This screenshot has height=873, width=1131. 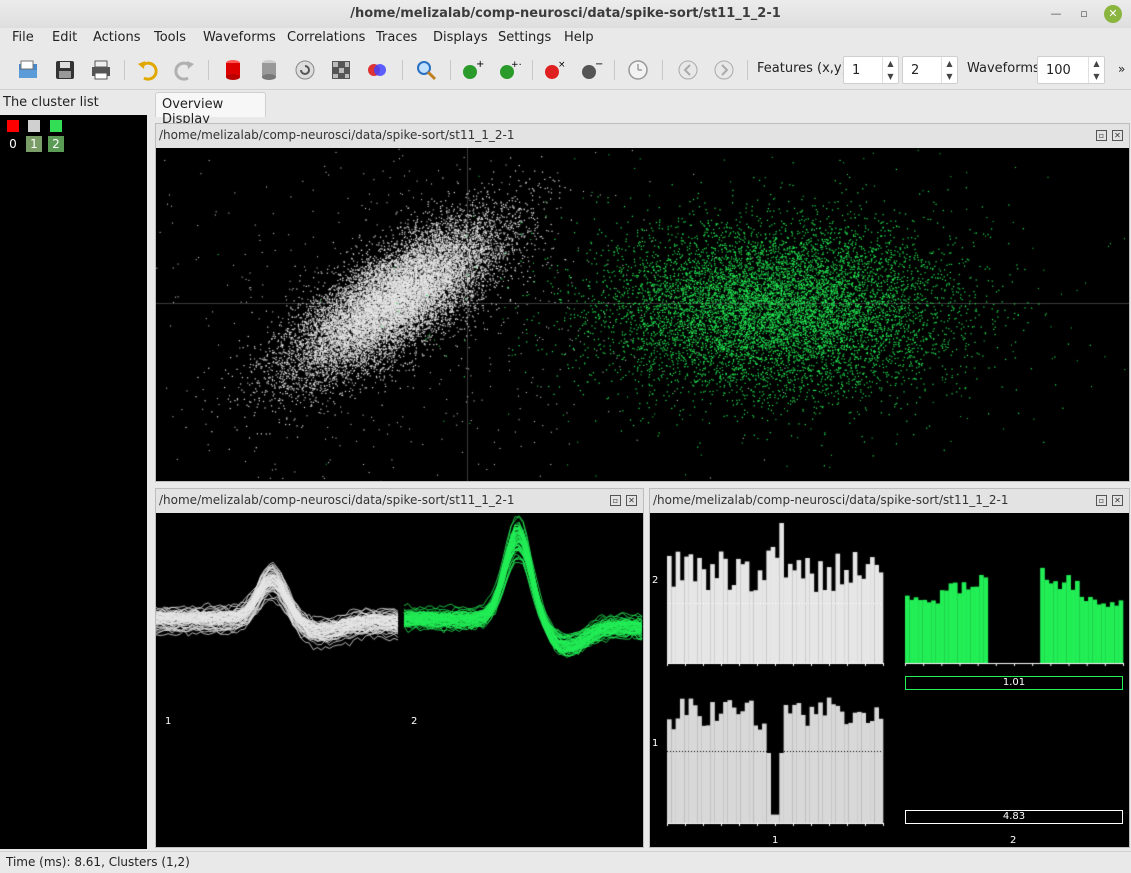 What do you see at coordinates (56, 144) in the screenshot?
I see `cluster-id-2: 2` at bounding box center [56, 144].